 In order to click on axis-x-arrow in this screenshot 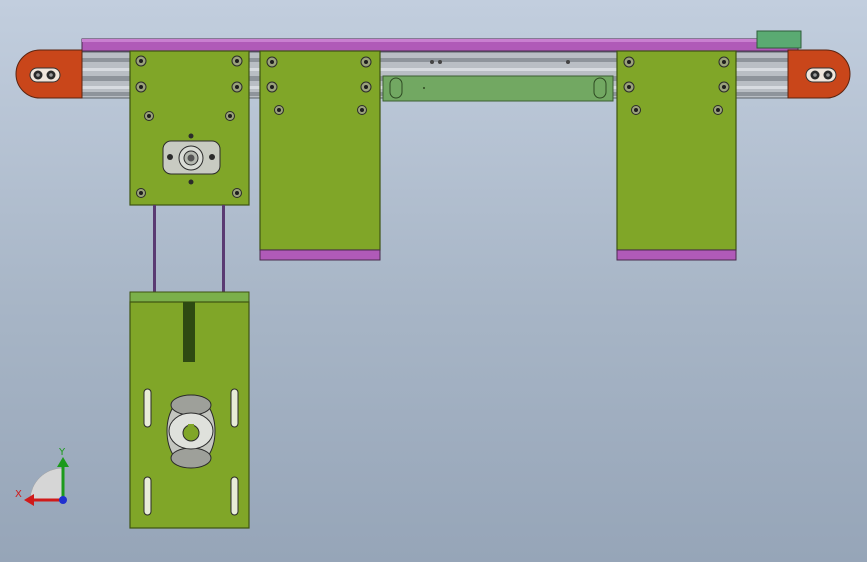, I will do `click(29, 500)`.